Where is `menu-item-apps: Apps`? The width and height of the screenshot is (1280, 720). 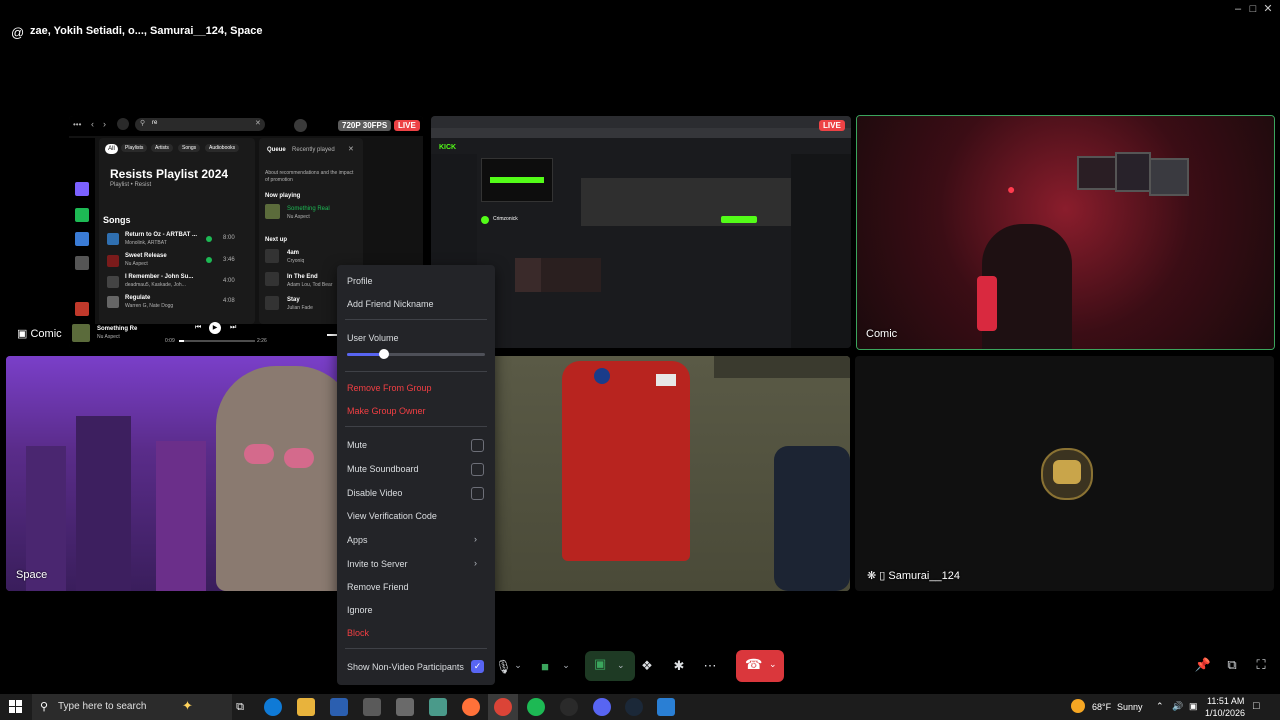
menu-item-apps: Apps is located at coordinates (357, 540).